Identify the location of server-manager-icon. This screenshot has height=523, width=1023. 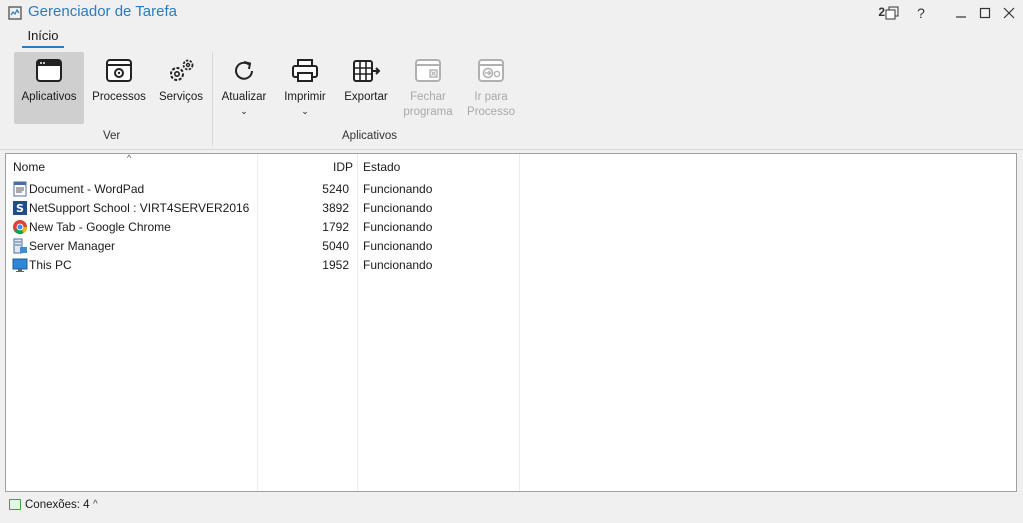
(20, 246).